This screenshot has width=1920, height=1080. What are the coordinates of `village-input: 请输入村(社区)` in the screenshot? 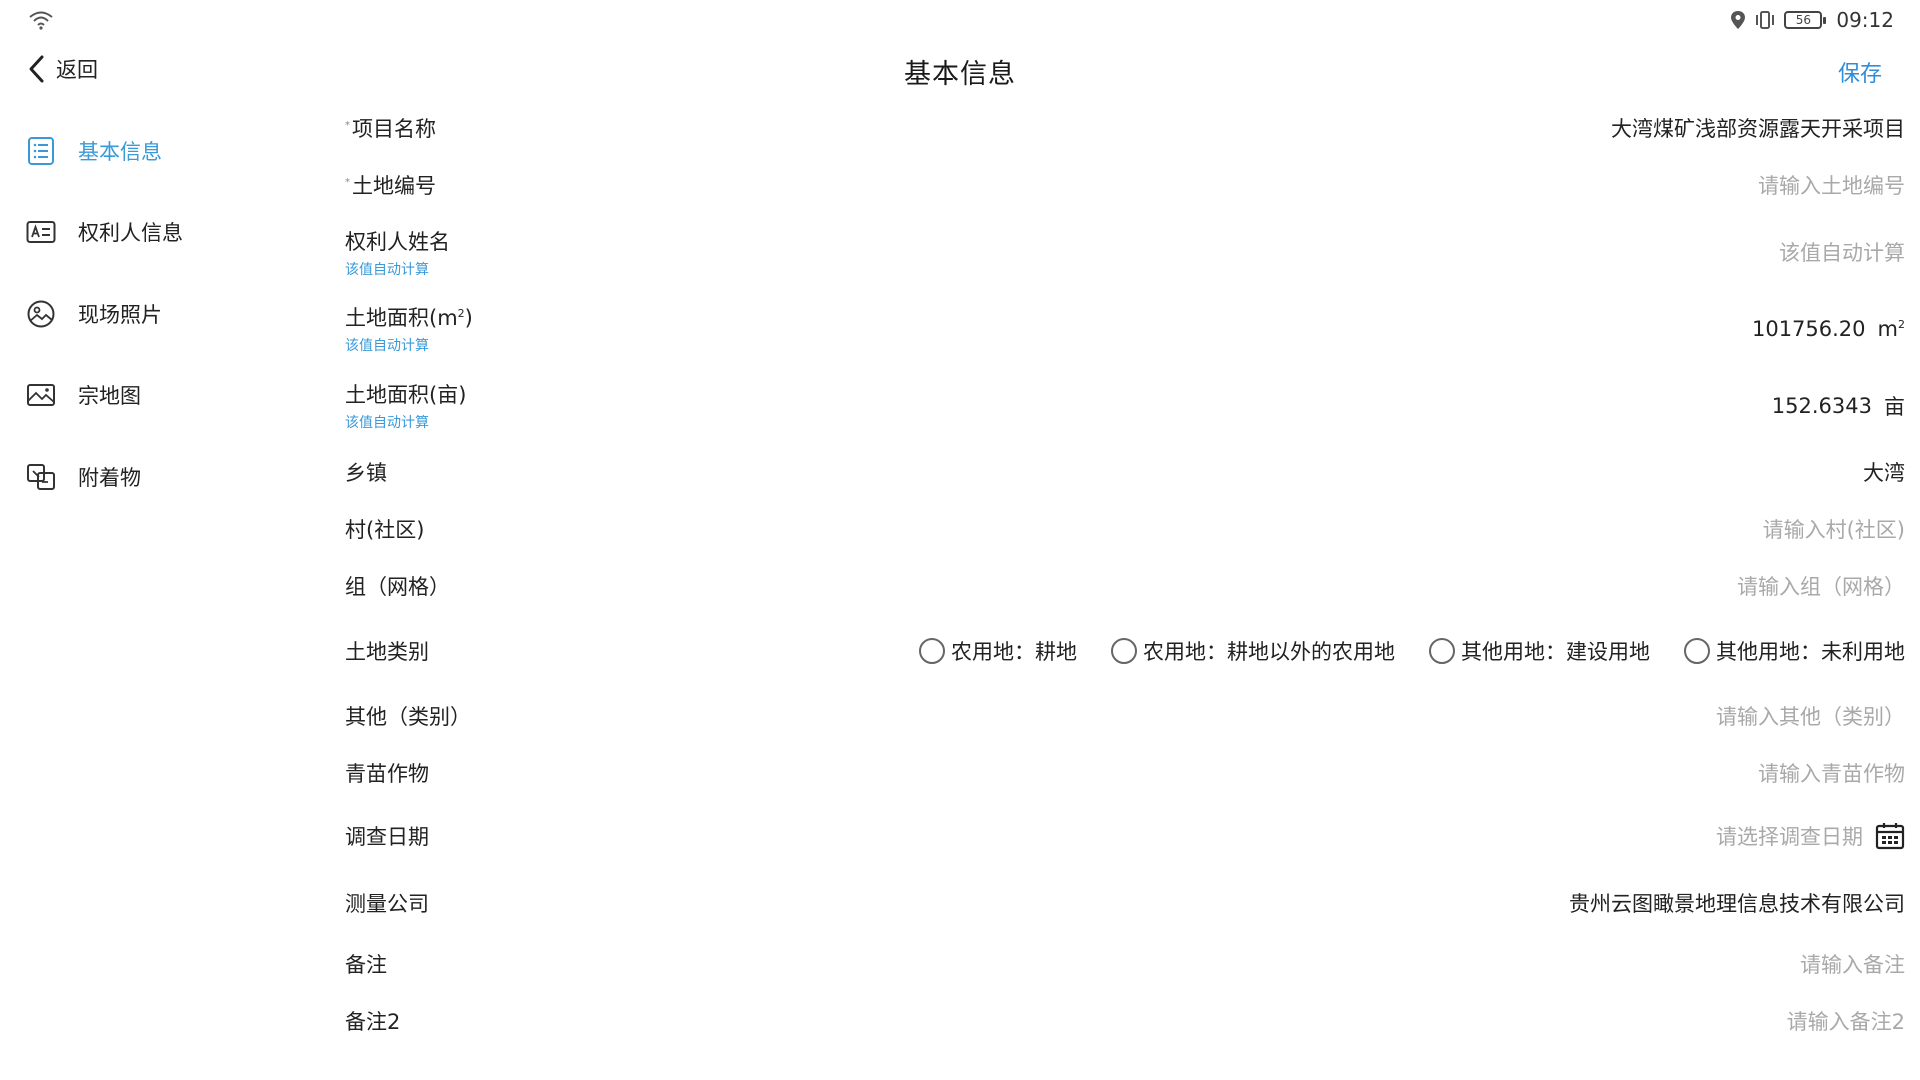 It's located at (1834, 529).